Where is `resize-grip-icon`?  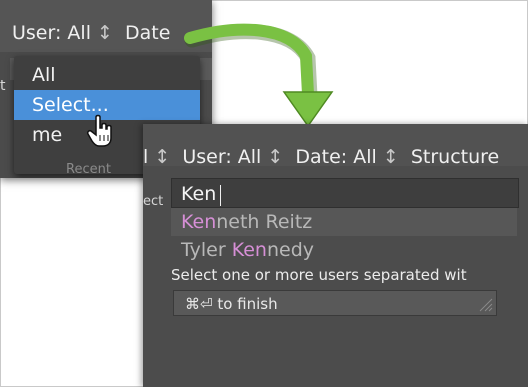 resize-grip-icon is located at coordinates (485, 304).